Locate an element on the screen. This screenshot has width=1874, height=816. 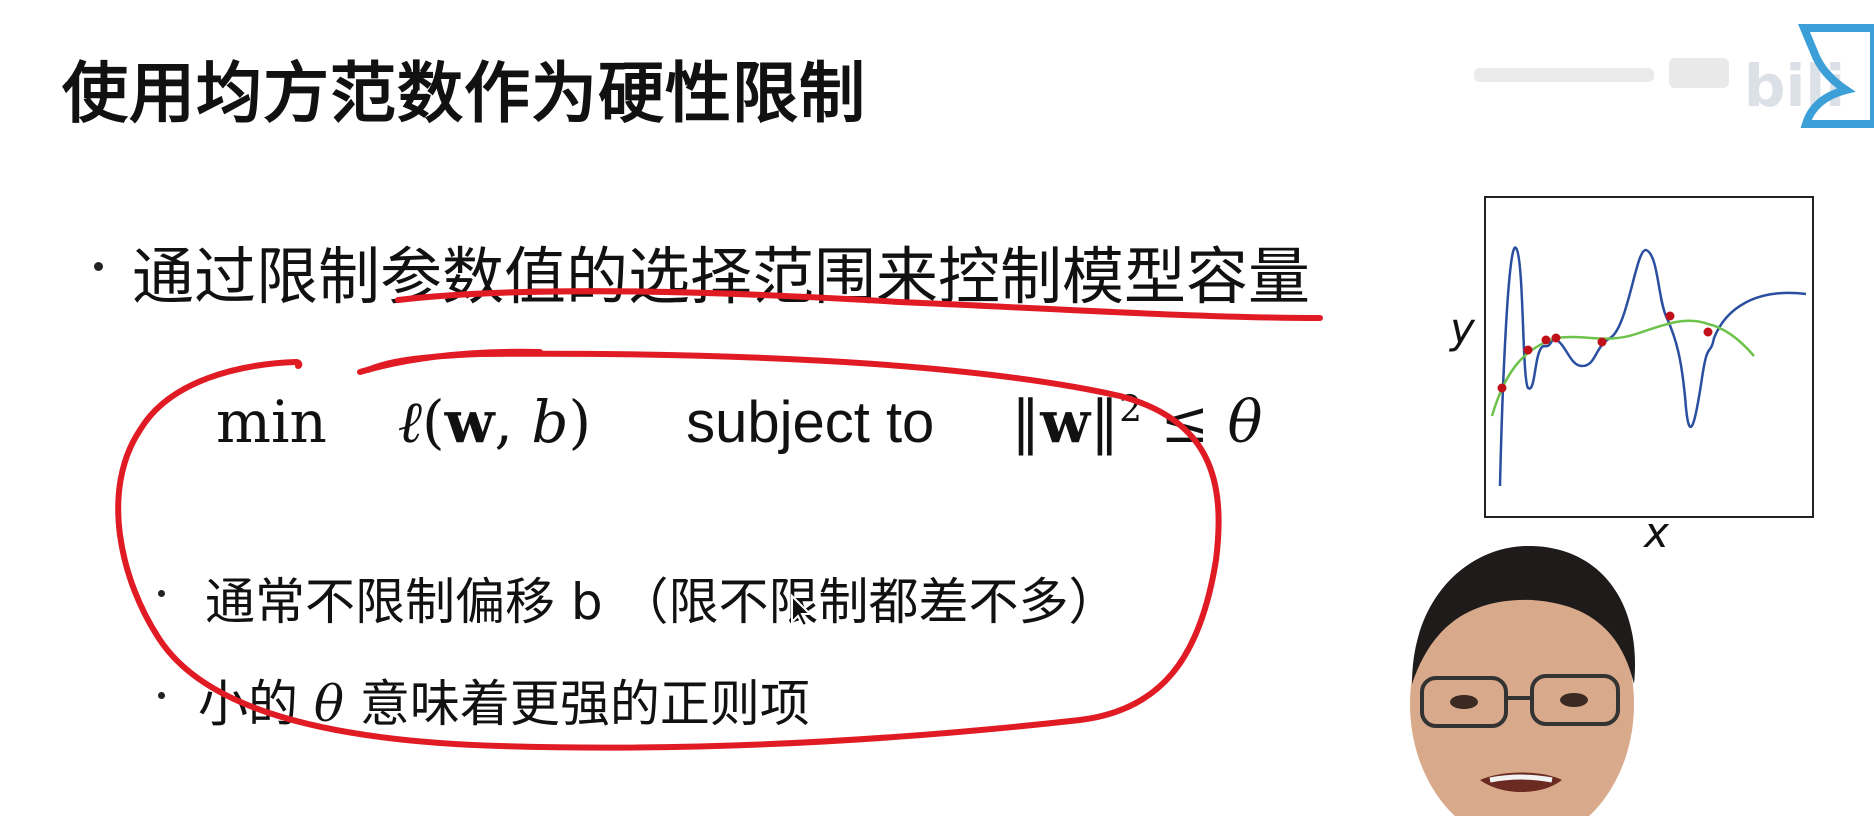
formula-leq: ≤ is located at coordinates (1185, 422).